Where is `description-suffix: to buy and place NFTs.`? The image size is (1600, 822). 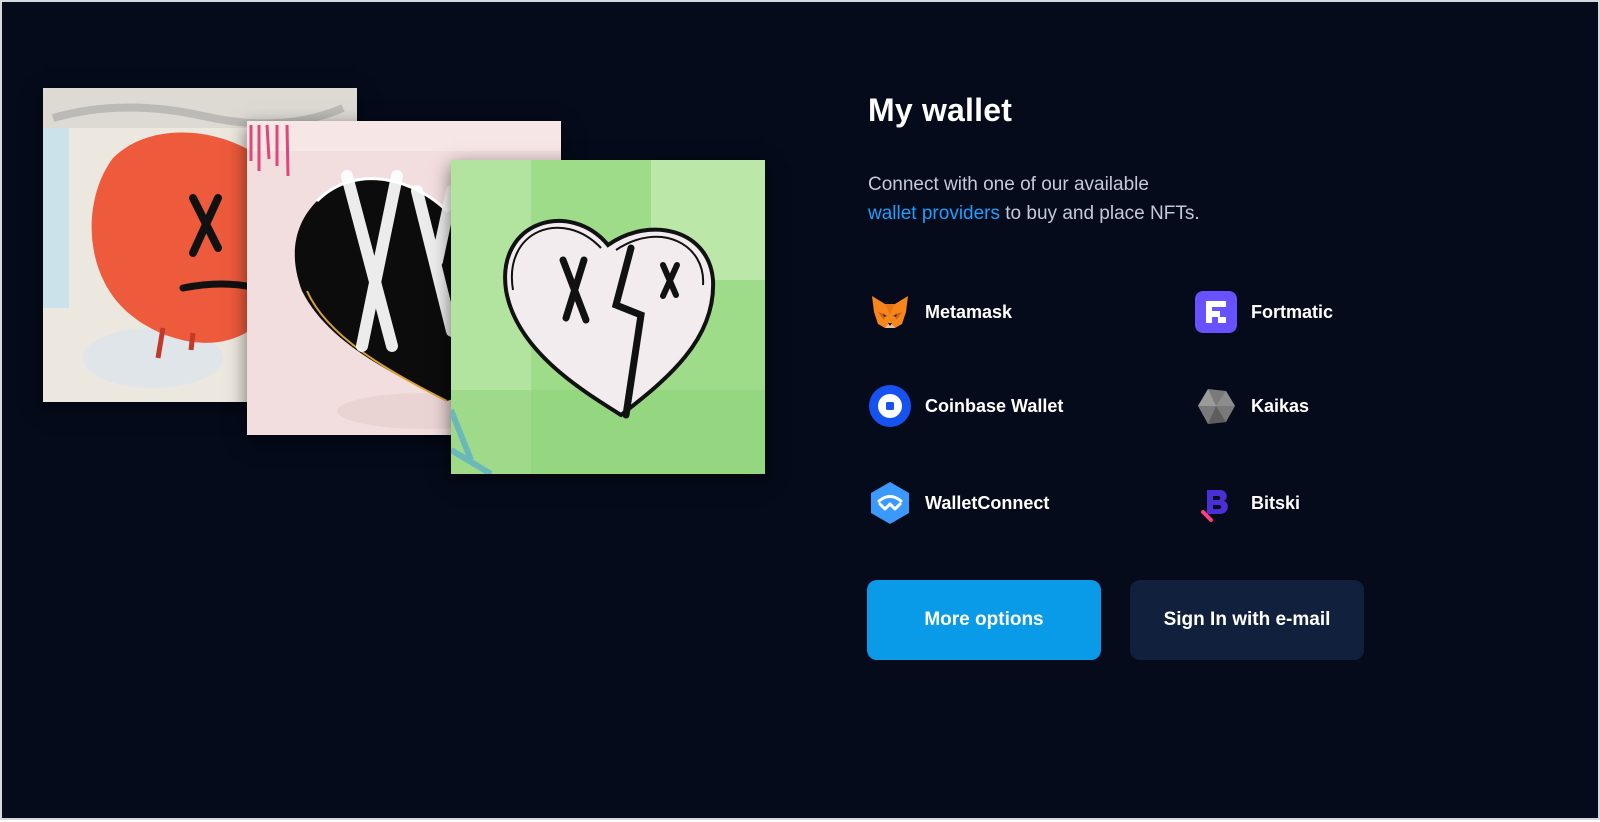 description-suffix: to buy and place NFTs. is located at coordinates (1102, 213).